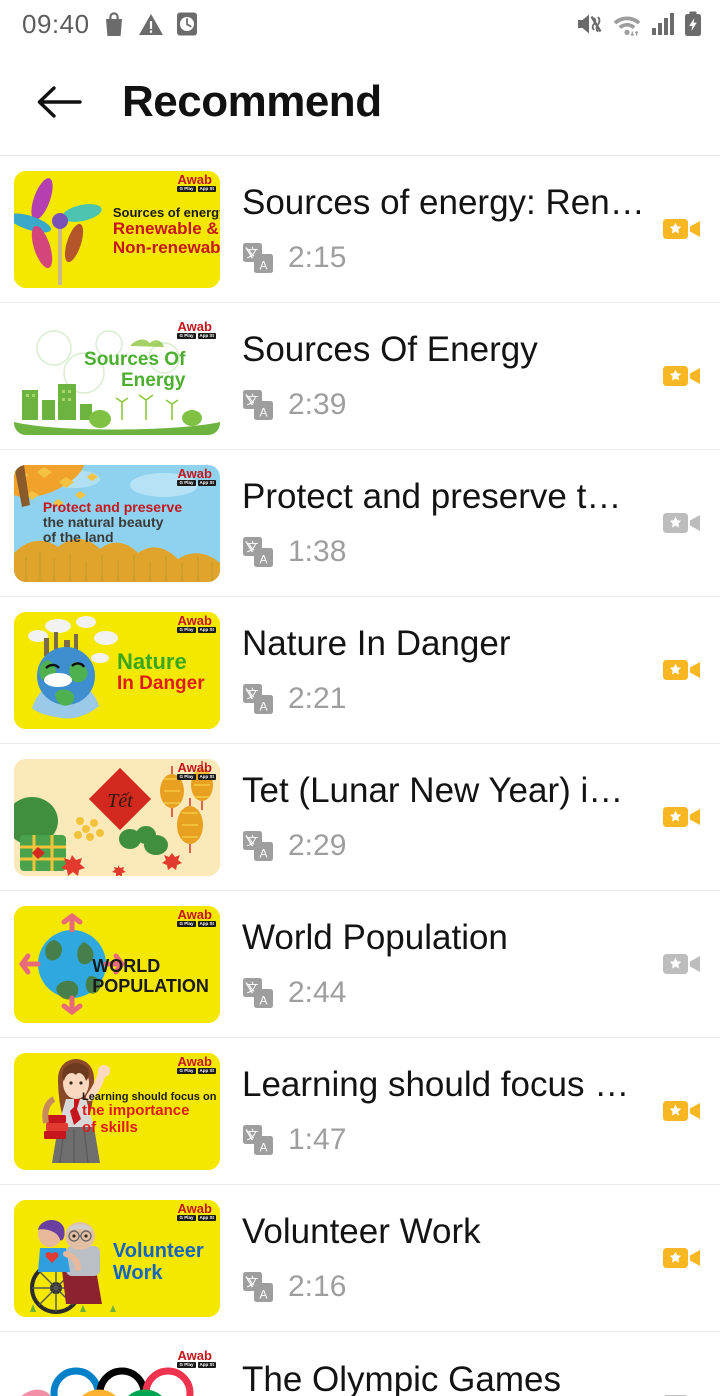  I want to click on sources-of-energy-thumbnail: Sources Of Energy Awab G Play App St, so click(117, 376).